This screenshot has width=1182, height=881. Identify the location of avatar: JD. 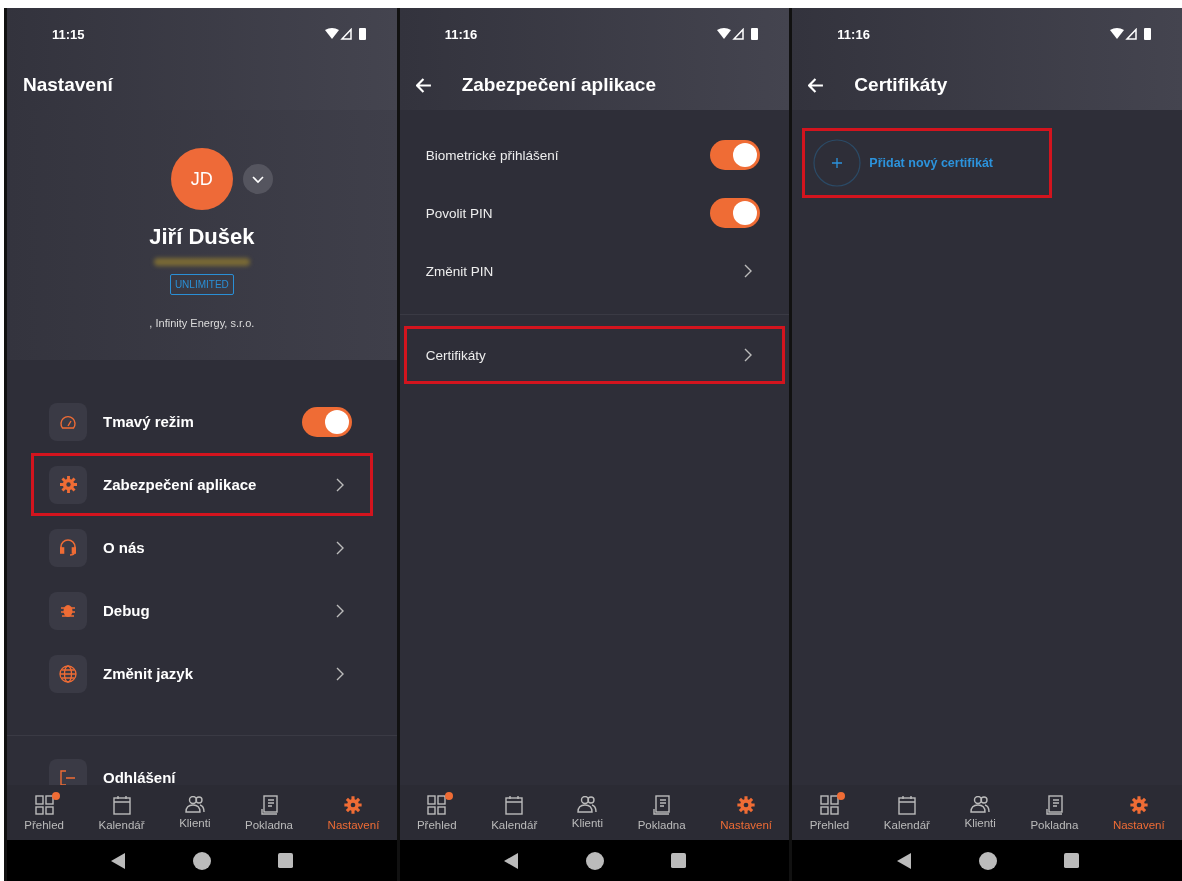
(201, 179).